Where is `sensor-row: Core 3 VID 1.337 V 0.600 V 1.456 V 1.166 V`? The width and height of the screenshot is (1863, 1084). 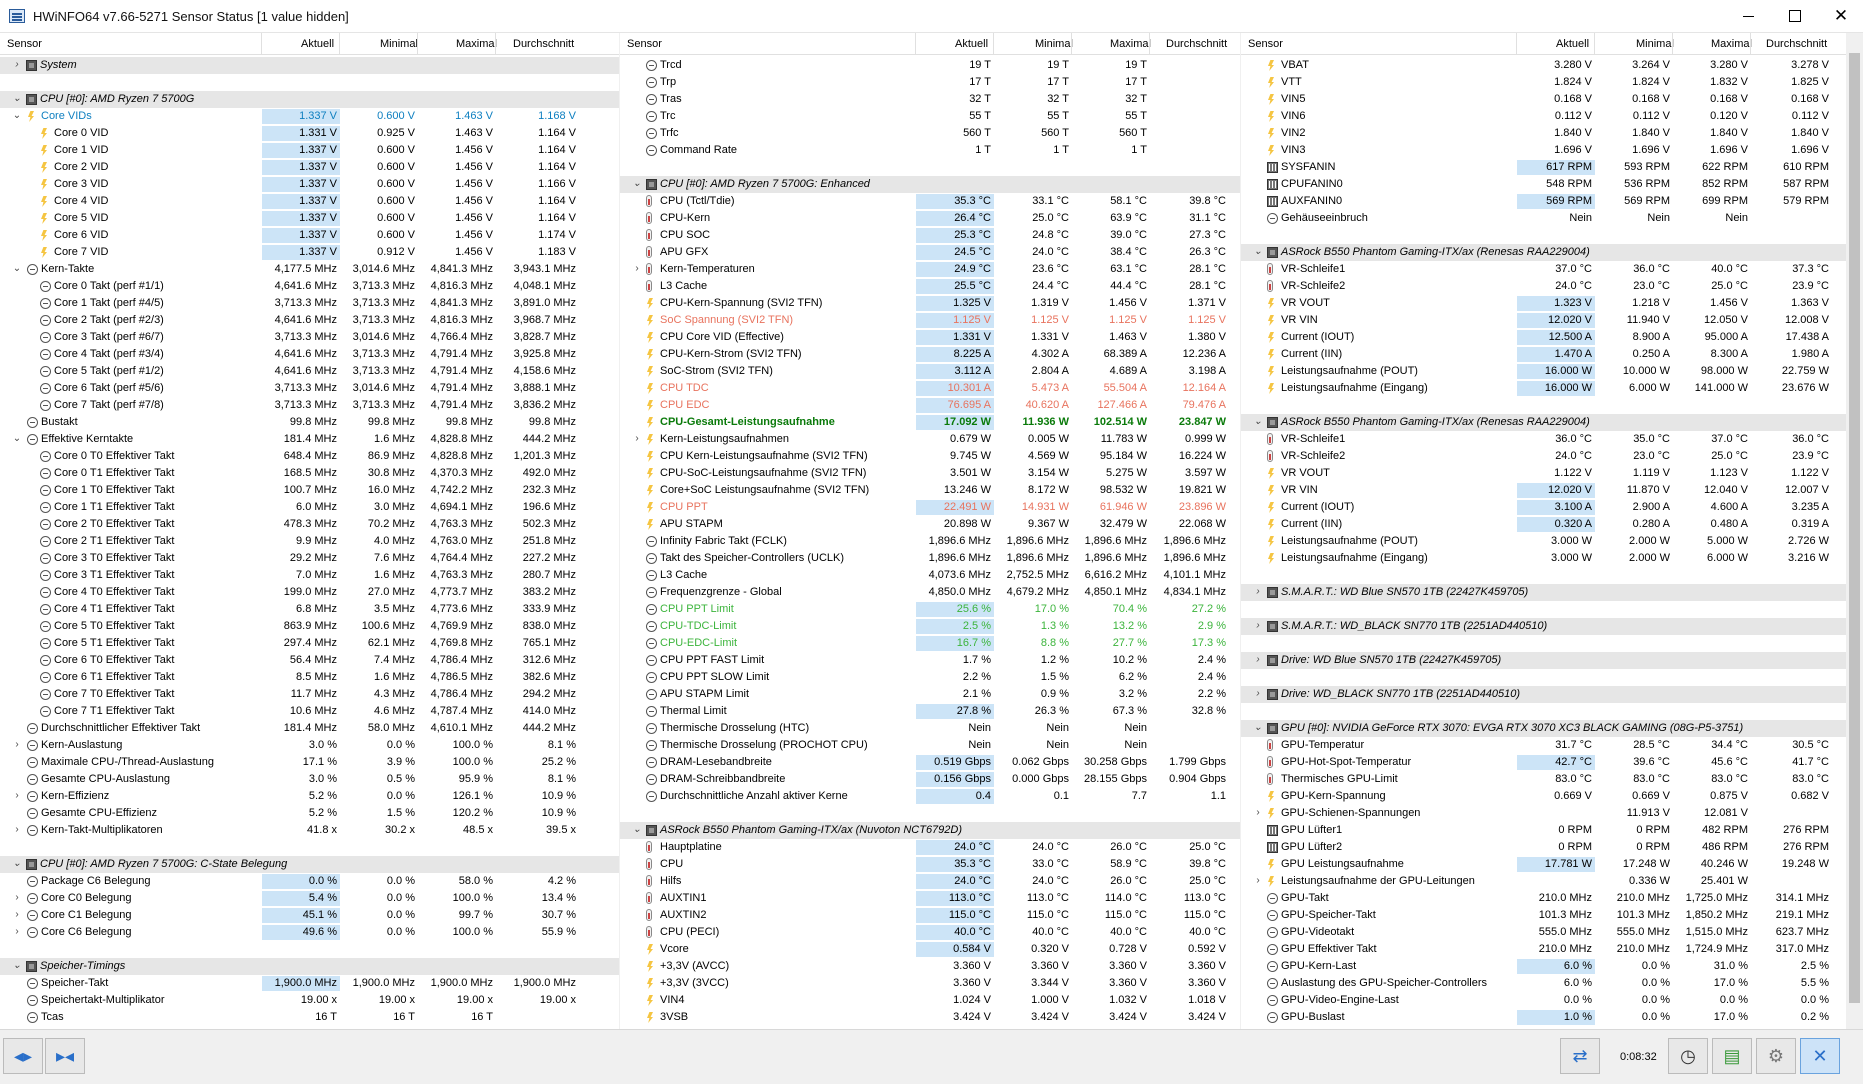
sensor-row: Core 3 VID 1.337 V 0.600 V 1.456 V 1.166 V is located at coordinates (309, 184).